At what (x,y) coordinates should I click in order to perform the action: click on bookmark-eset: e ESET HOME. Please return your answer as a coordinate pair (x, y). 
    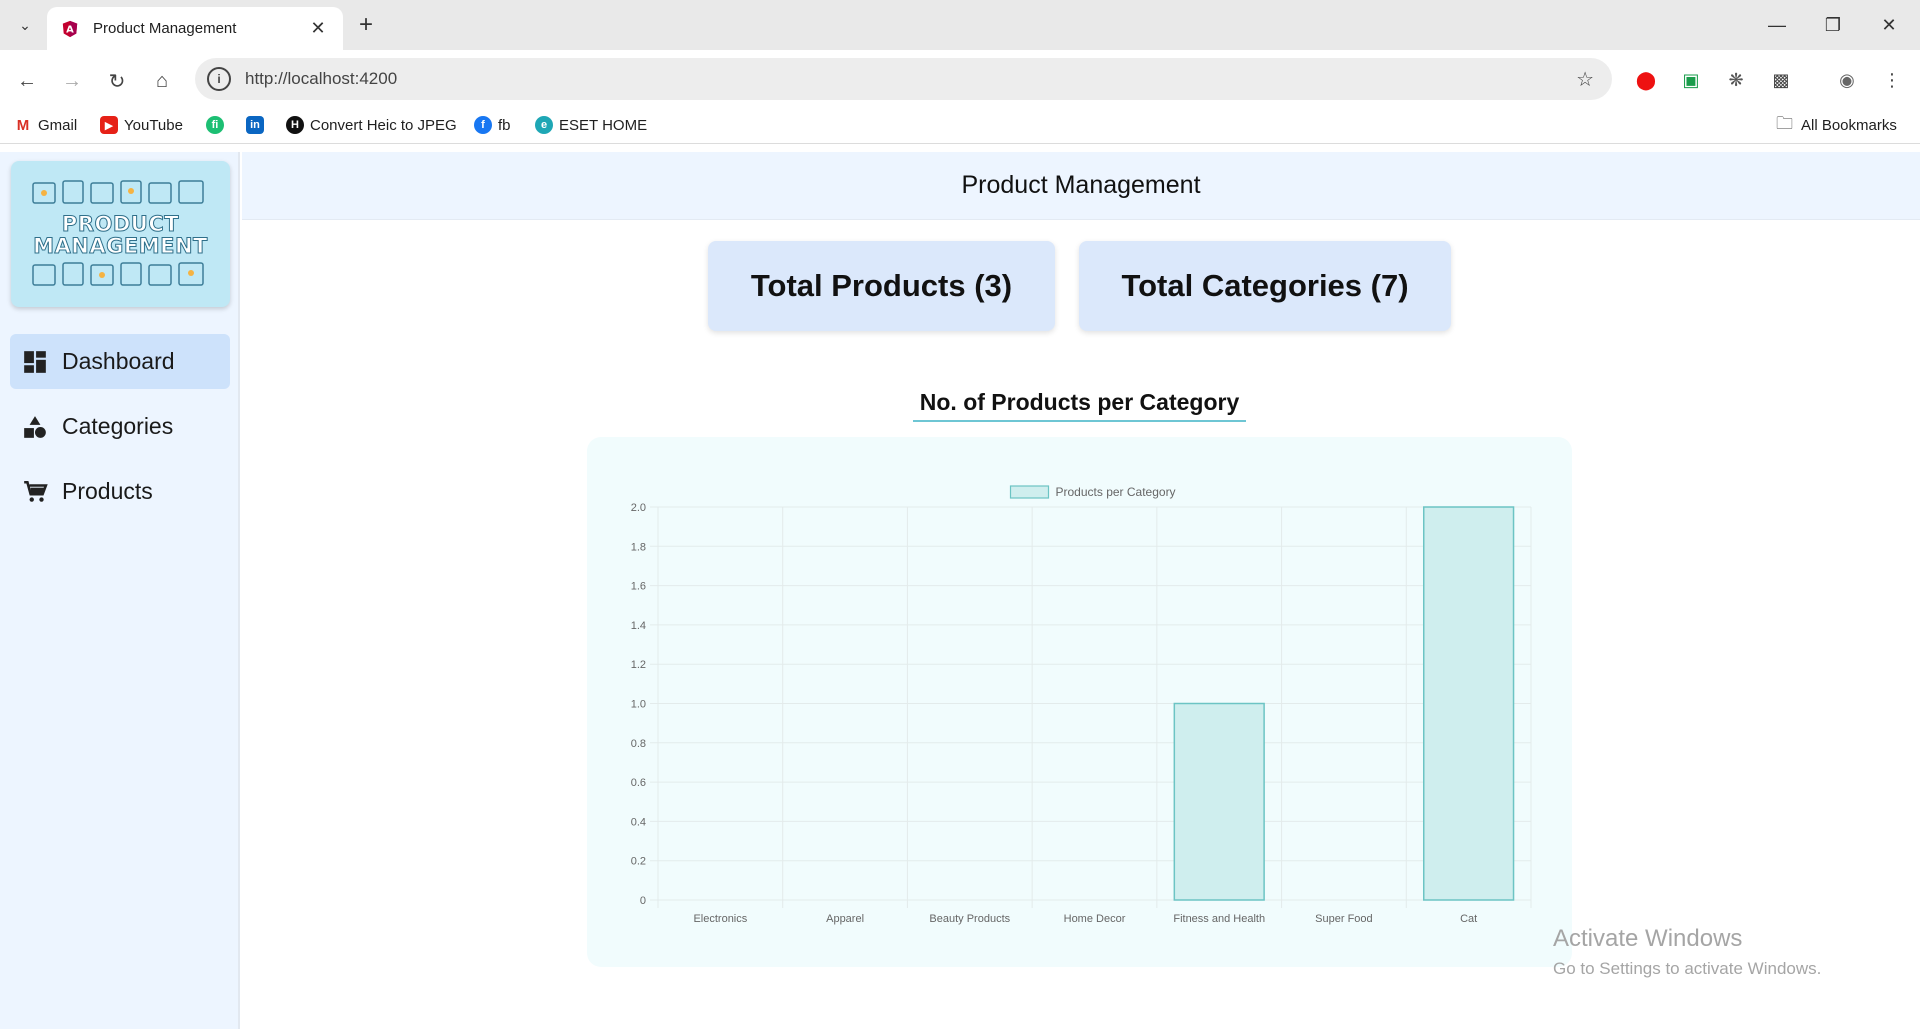
    Looking at the image, I should click on (591, 125).